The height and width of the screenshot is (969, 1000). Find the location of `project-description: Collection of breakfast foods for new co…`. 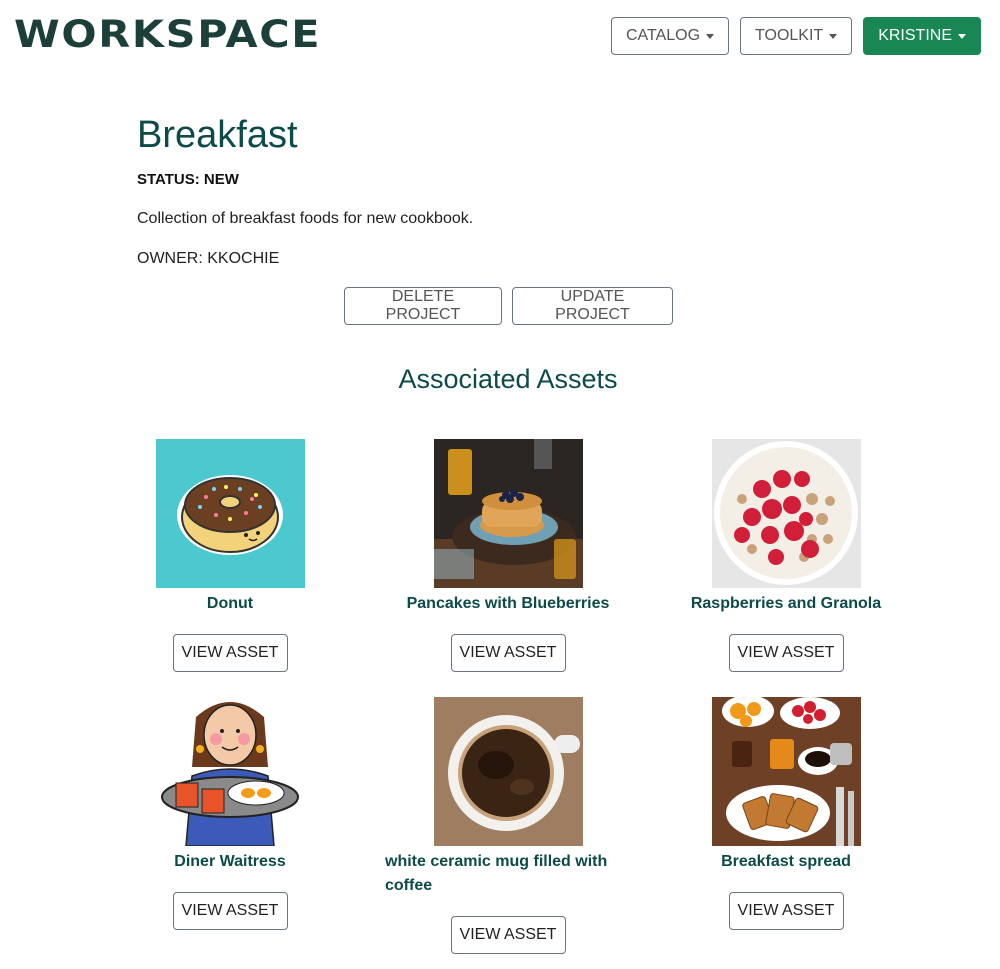

project-description: Collection of breakfast foods for new co… is located at coordinates (305, 218).